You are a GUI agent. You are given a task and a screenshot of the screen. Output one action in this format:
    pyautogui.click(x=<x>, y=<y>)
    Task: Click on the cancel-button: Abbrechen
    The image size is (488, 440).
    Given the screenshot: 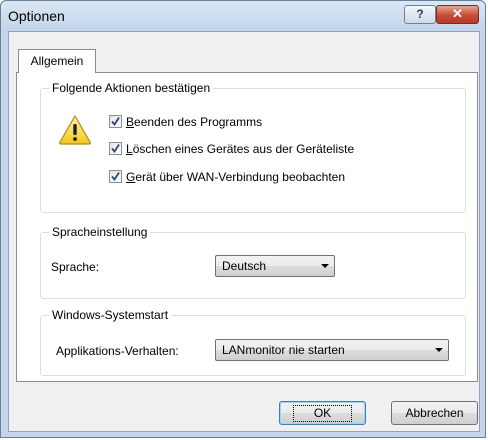 What is the action you would take?
    pyautogui.click(x=434, y=413)
    